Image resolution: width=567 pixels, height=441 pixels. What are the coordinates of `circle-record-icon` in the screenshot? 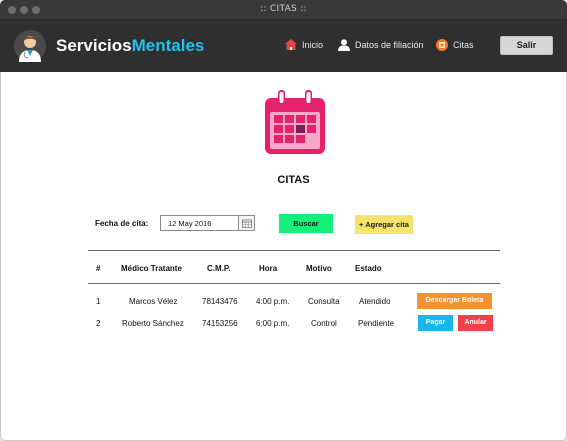 It's located at (442, 45).